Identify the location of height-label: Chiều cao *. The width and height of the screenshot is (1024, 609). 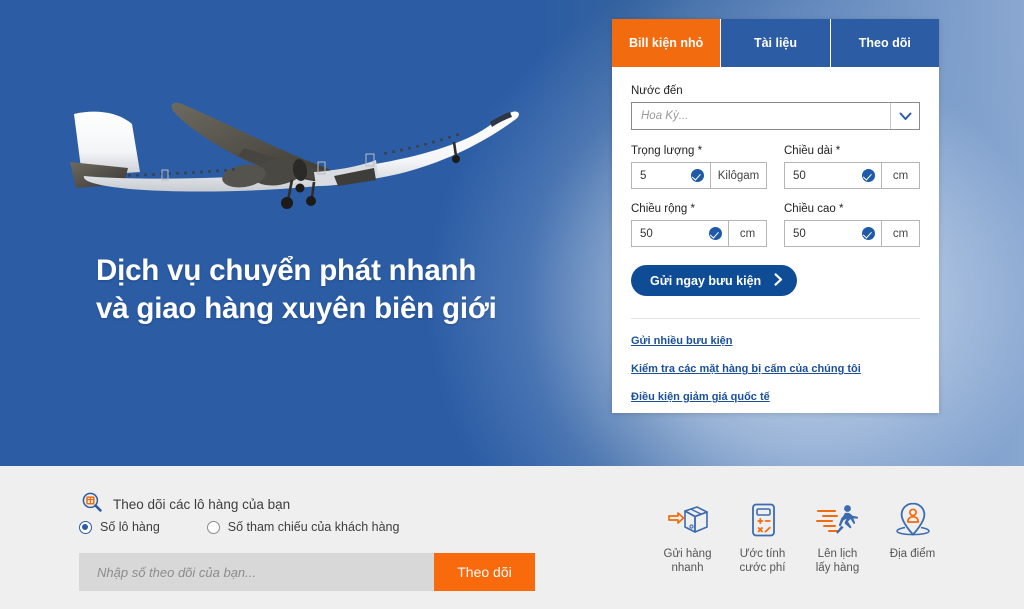
(814, 209).